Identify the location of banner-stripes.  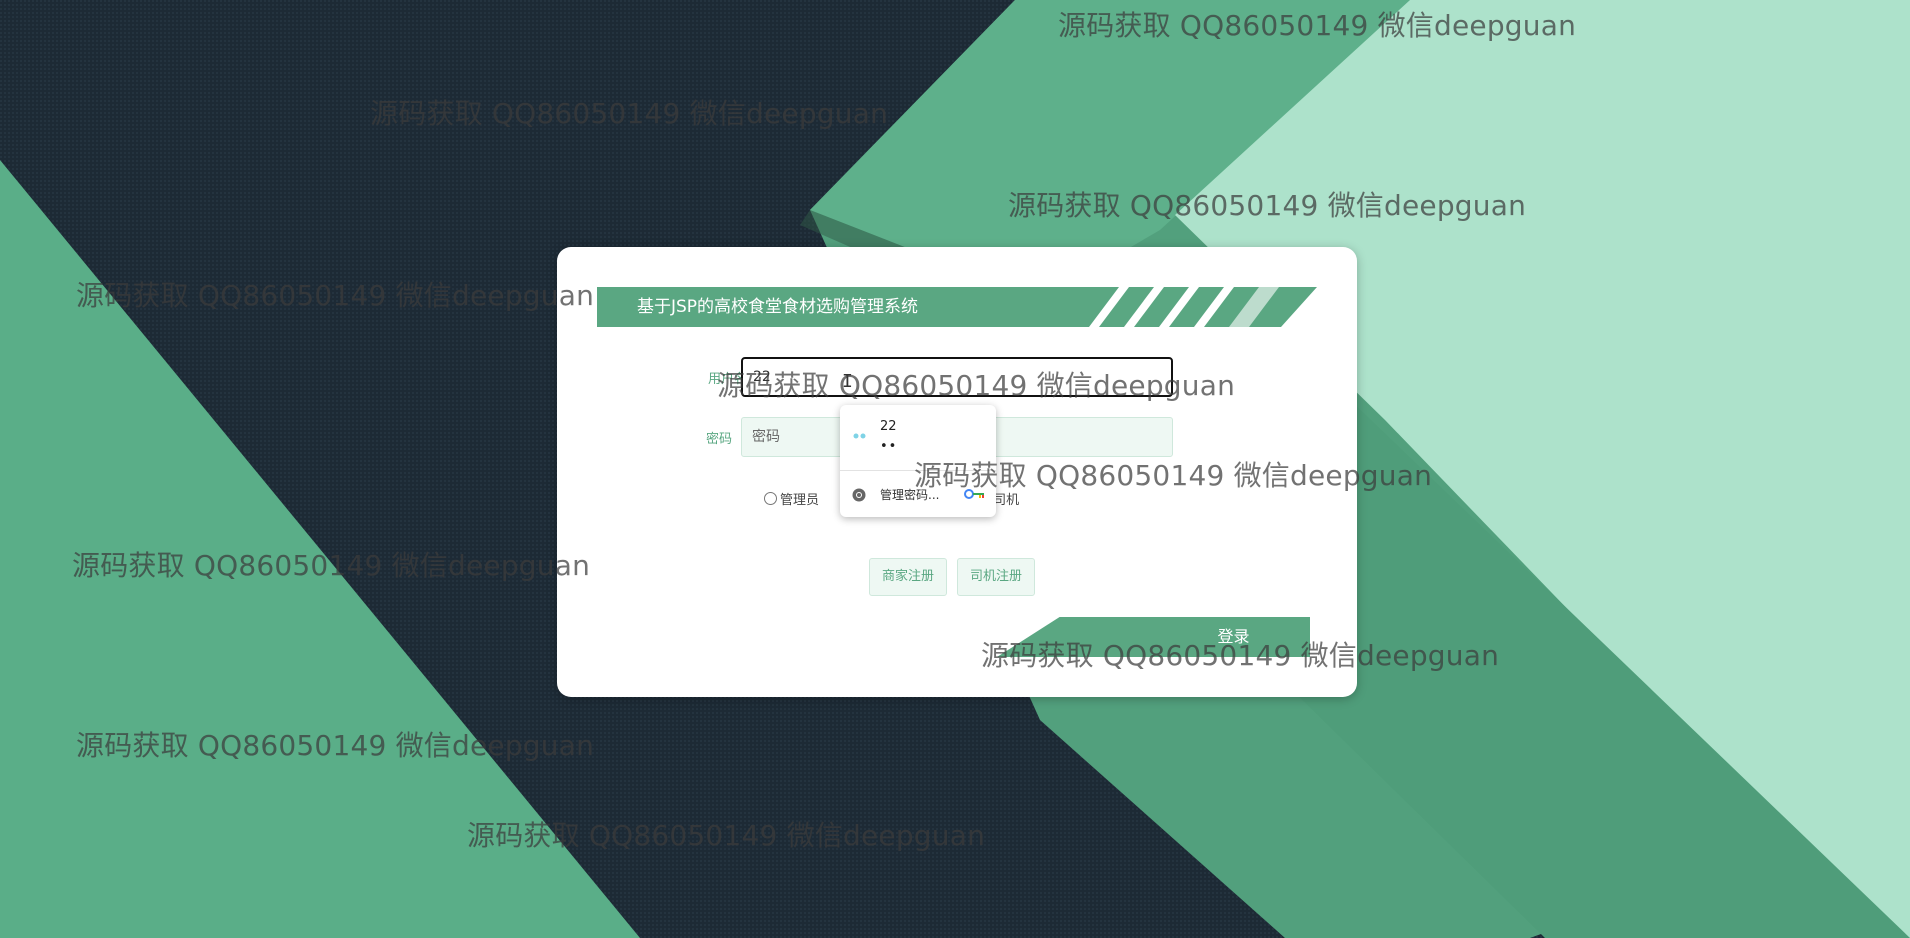
(1184, 307).